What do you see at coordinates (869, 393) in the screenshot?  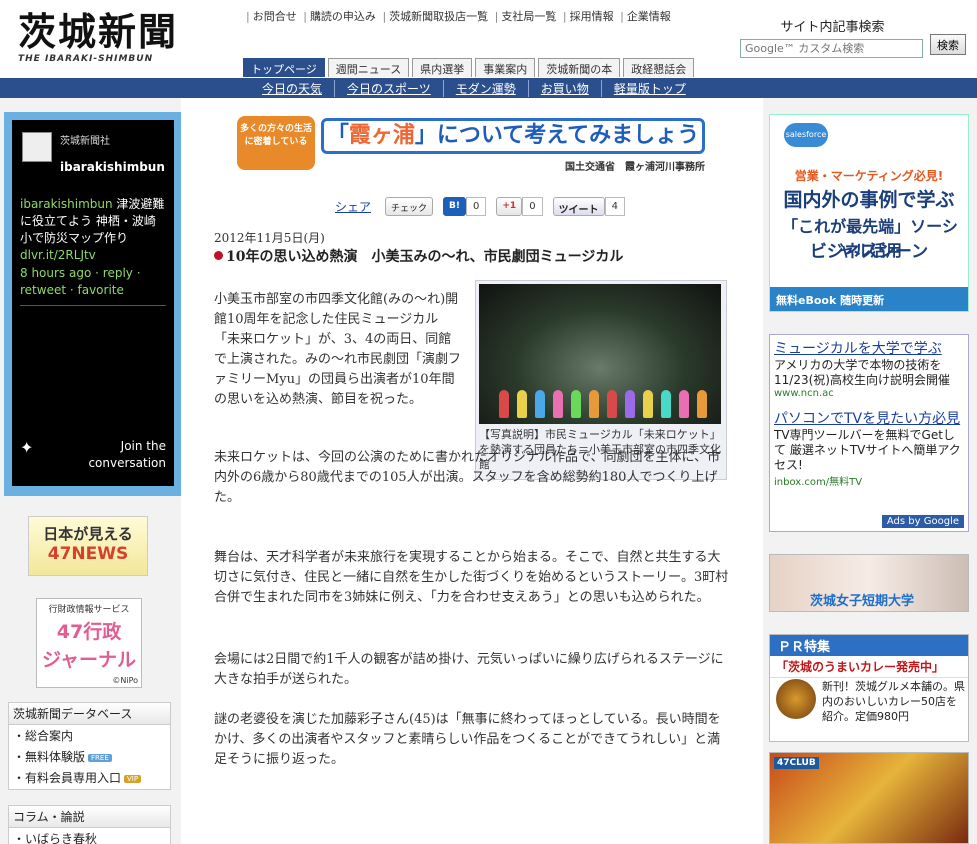 I see `google-ad-url: www.ncn.ac` at bounding box center [869, 393].